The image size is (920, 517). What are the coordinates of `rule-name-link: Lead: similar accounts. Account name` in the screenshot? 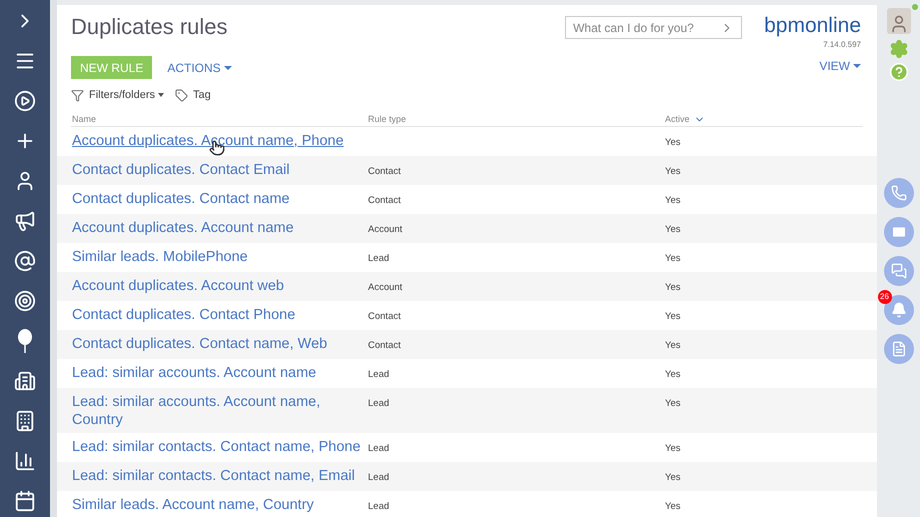 It's located at (193, 373).